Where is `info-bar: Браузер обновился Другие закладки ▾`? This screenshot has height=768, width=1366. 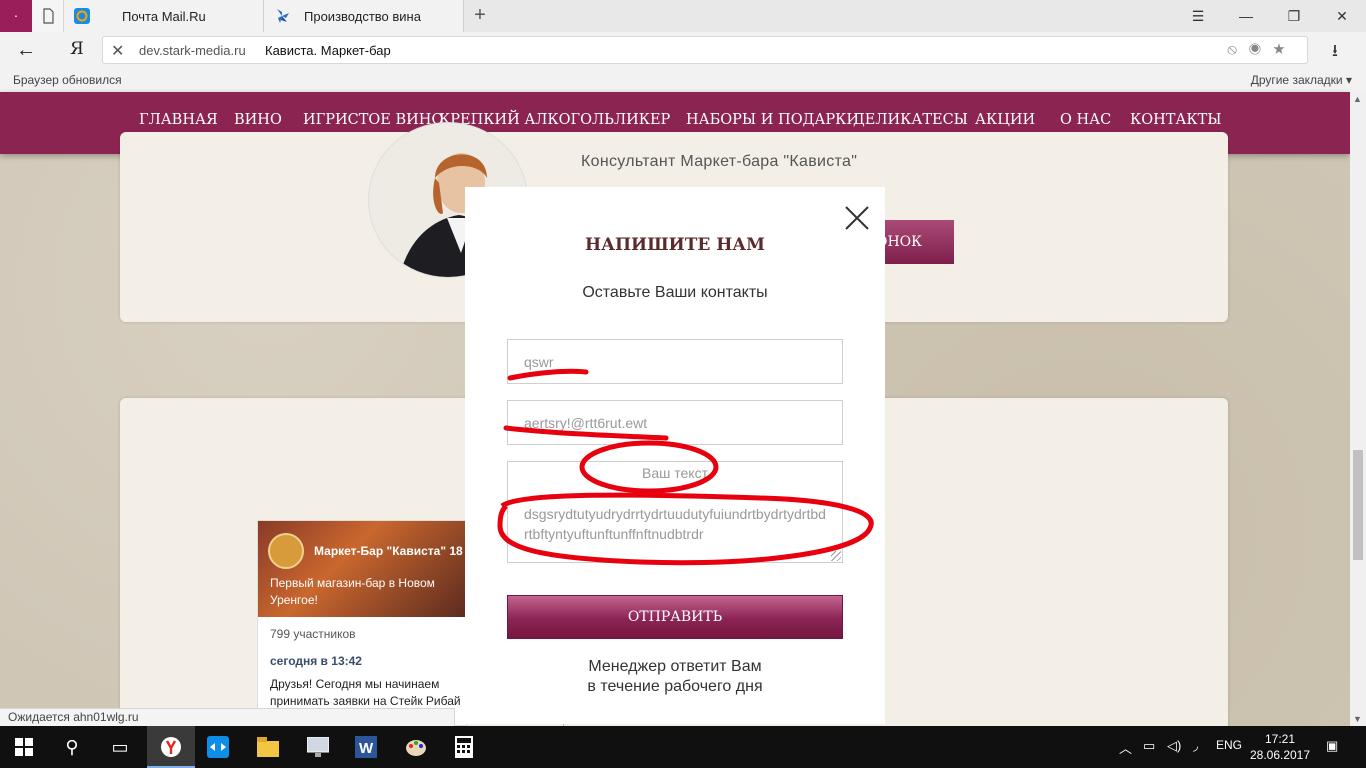 info-bar: Браузер обновился Другие закладки ▾ is located at coordinates (683, 80).